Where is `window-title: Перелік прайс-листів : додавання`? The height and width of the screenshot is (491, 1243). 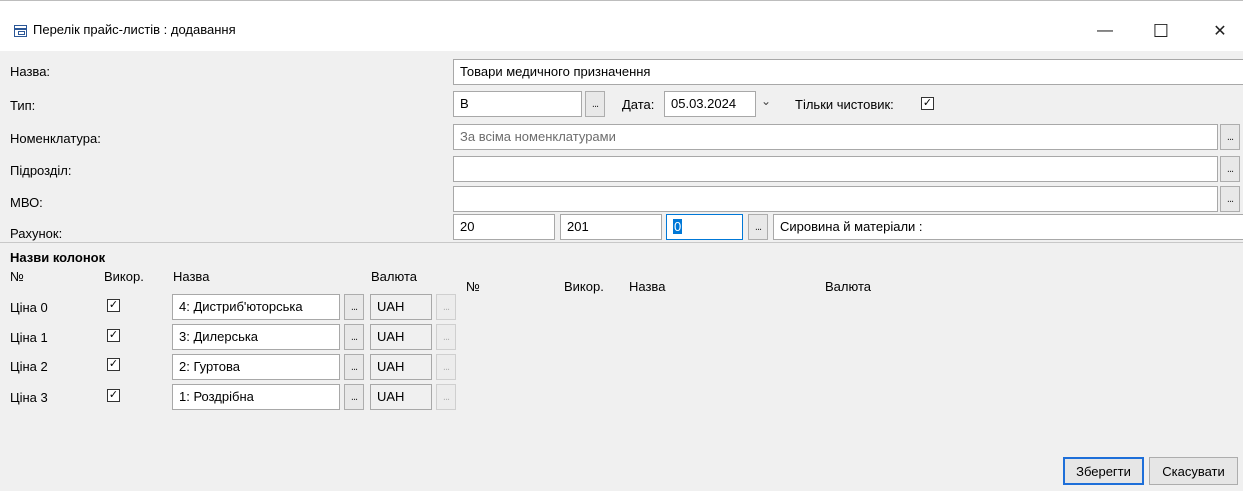 window-title: Перелік прайс-листів : додавання is located at coordinates (134, 29).